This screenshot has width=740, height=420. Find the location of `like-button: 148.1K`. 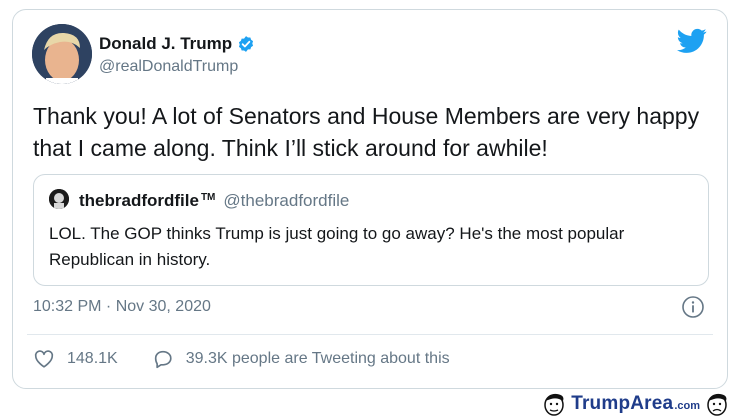

like-button: 148.1K is located at coordinates (75, 359).